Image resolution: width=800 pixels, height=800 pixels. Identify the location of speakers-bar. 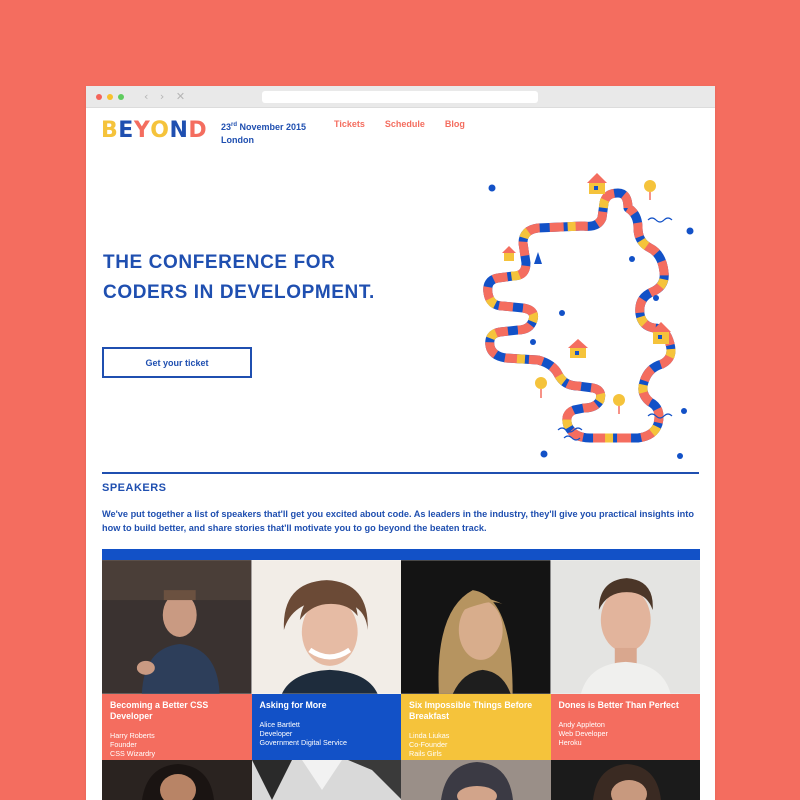
(401, 554).